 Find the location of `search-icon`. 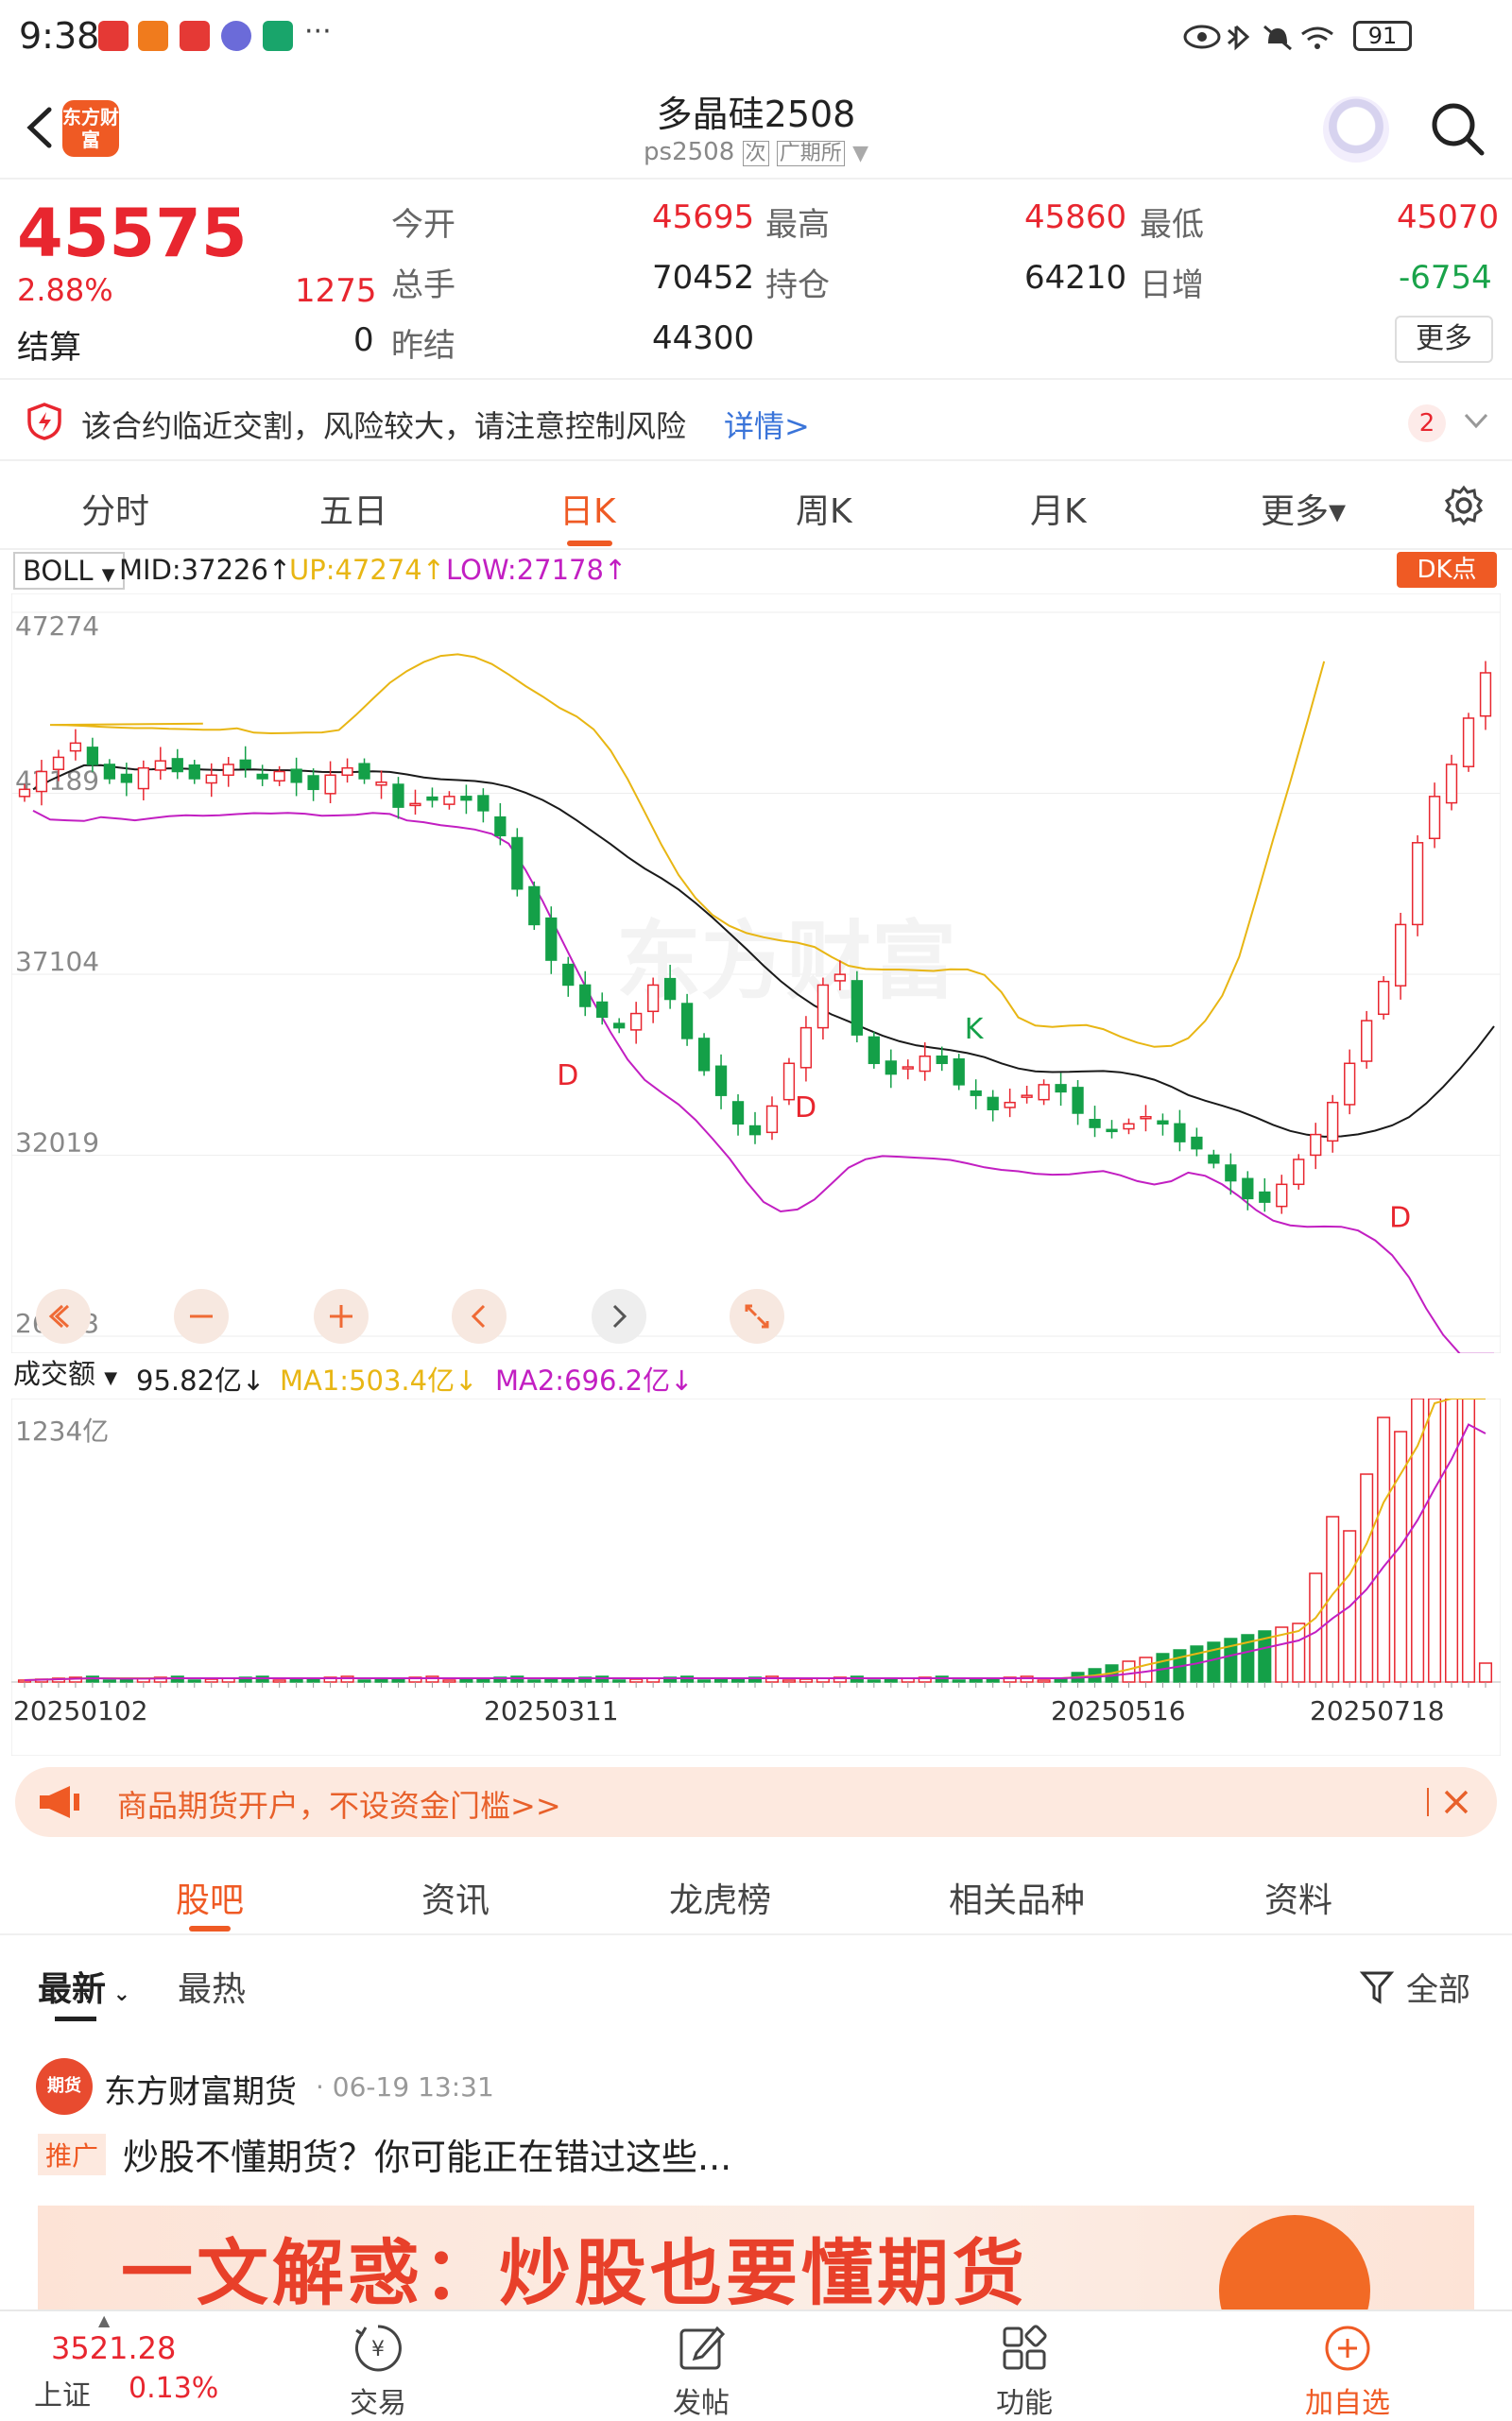

search-icon is located at coordinates (1457, 128).